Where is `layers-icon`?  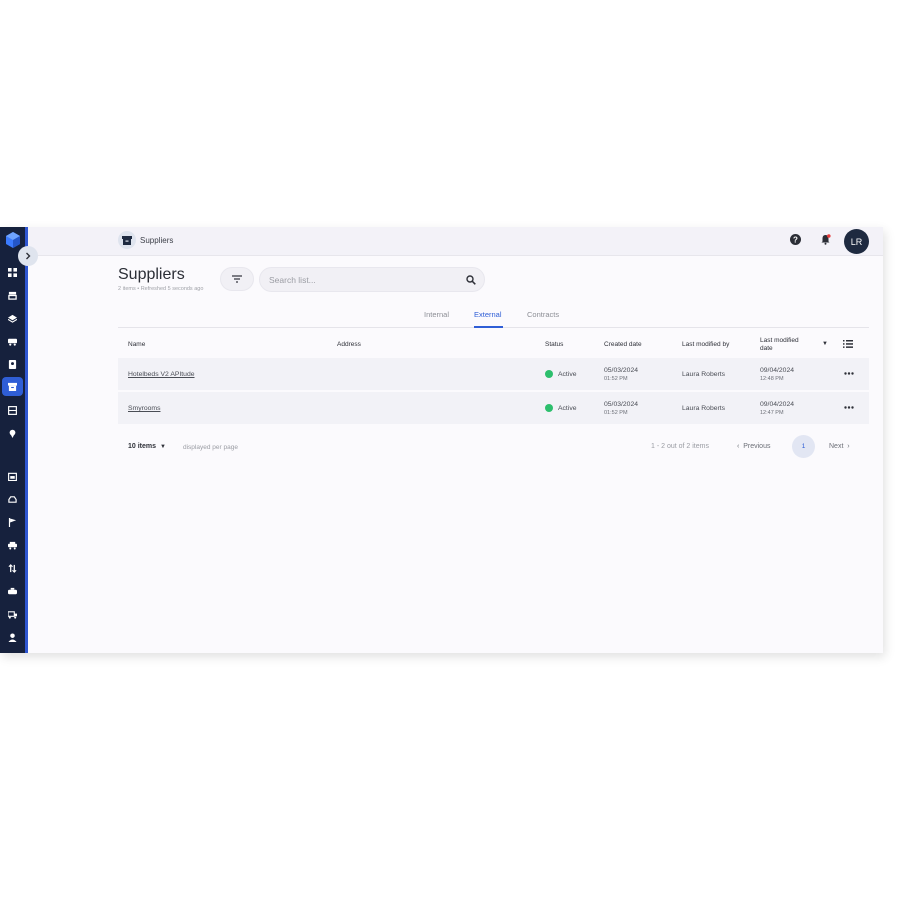
layers-icon is located at coordinates (12, 318).